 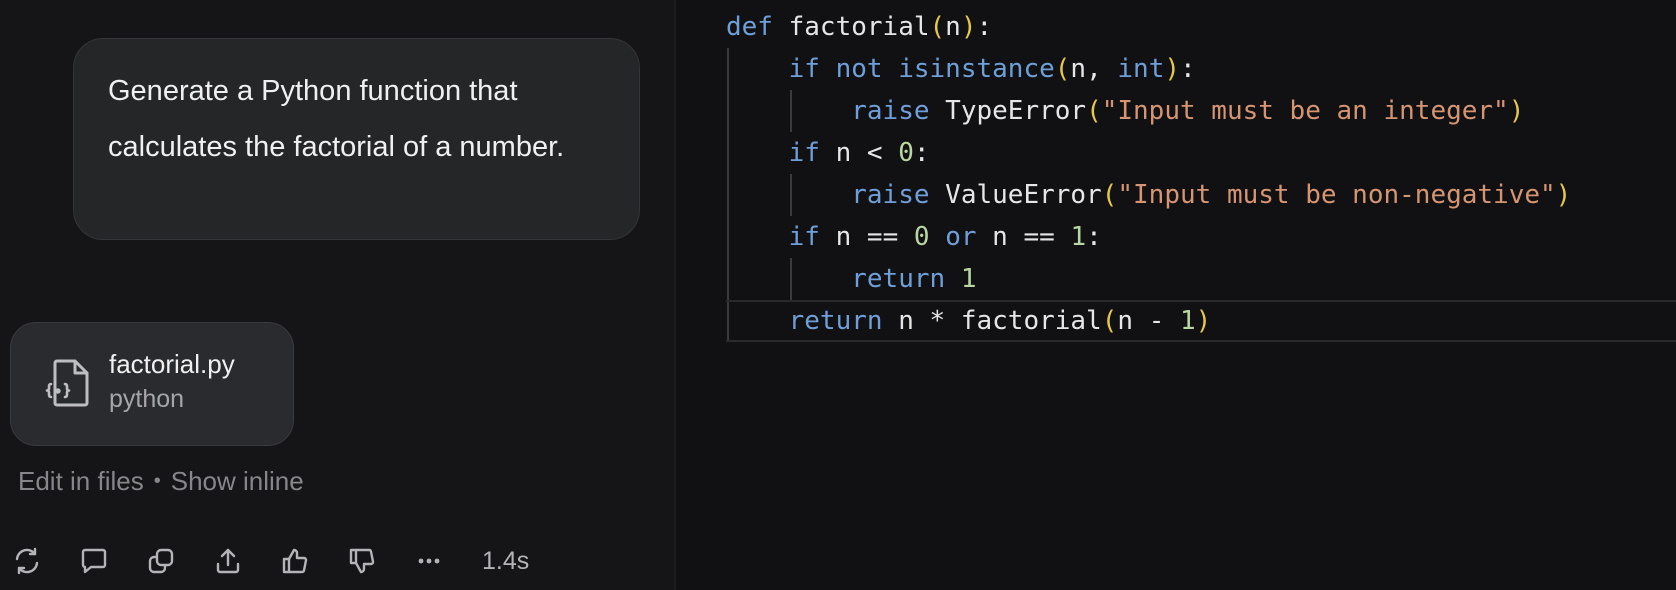 What do you see at coordinates (152, 384) in the screenshot?
I see `file-attachment-card: factorial.py python` at bounding box center [152, 384].